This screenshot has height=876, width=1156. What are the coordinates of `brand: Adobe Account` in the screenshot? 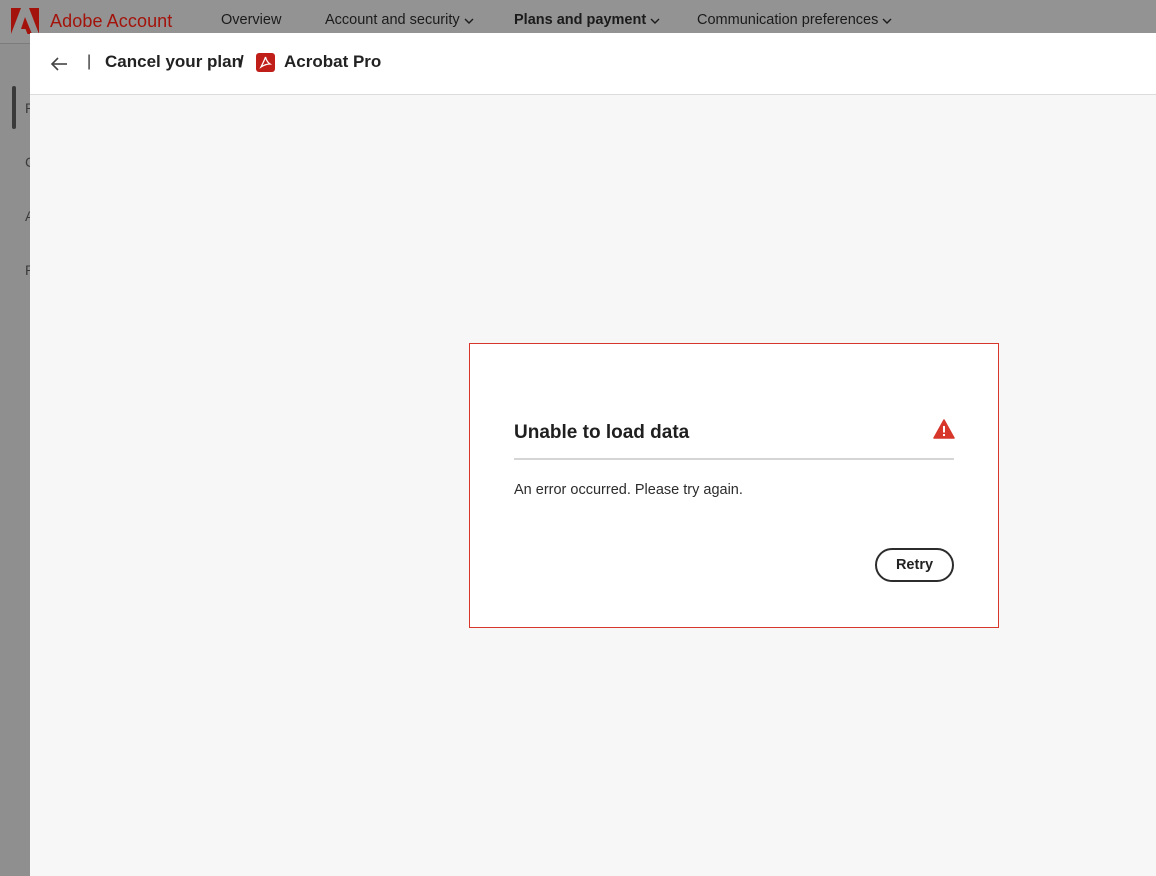 It's located at (91, 21).